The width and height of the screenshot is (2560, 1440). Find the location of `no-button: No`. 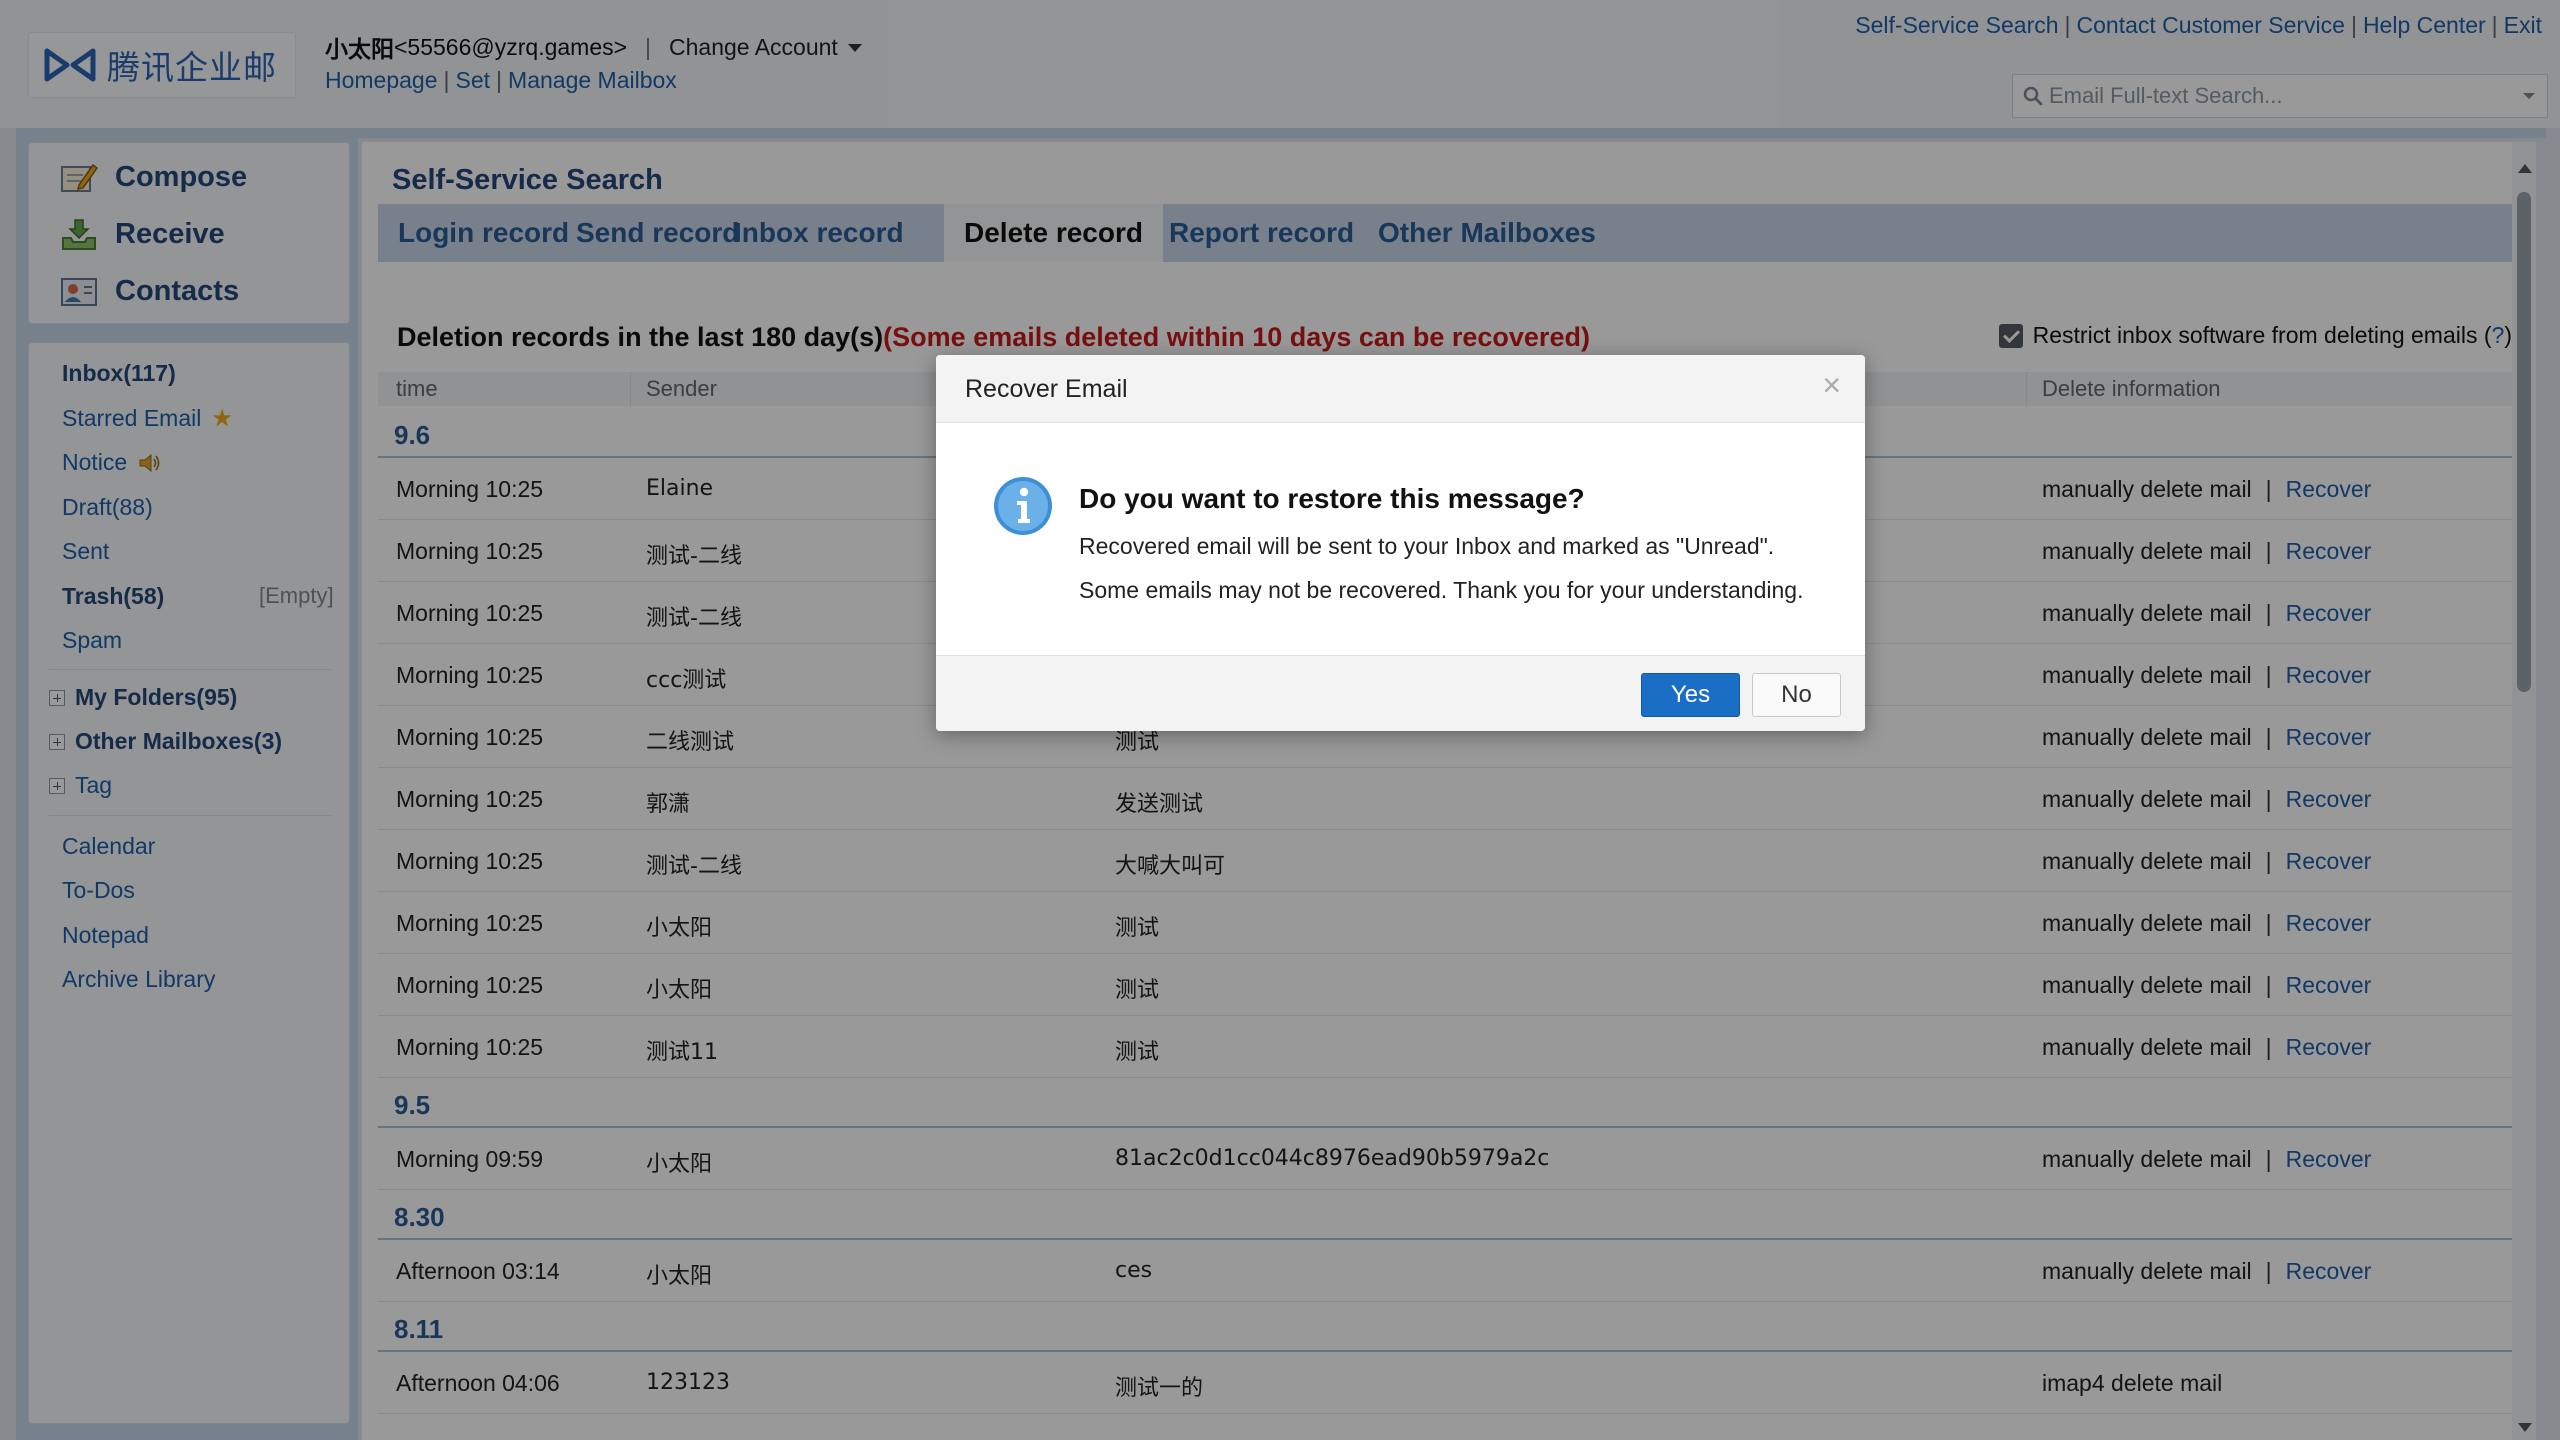

no-button: No is located at coordinates (1796, 695).